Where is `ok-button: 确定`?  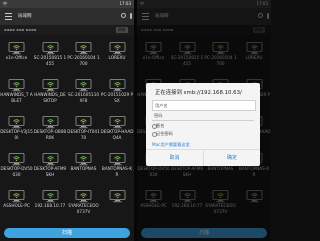
ok-button: 确定 is located at coordinates (231, 158).